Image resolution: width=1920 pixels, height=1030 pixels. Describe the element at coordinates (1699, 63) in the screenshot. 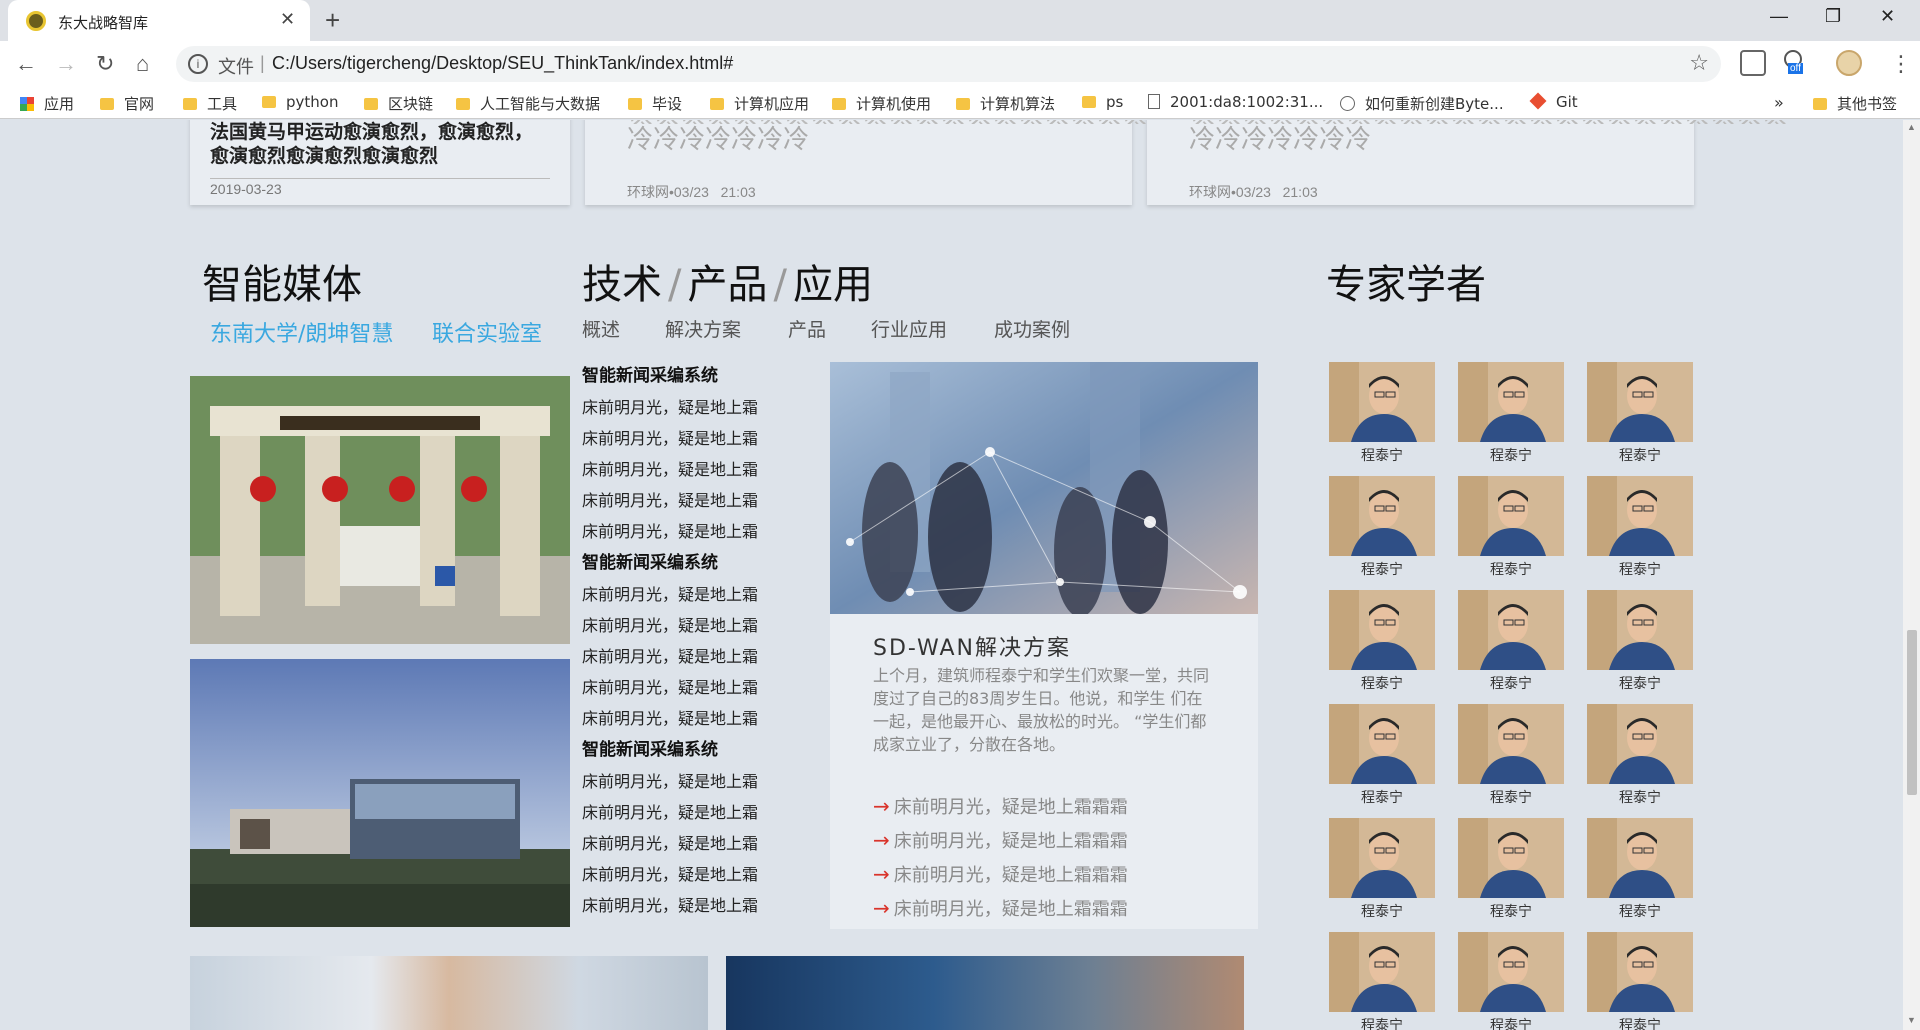

I see `bookmark-star-icon: ☆` at that location.